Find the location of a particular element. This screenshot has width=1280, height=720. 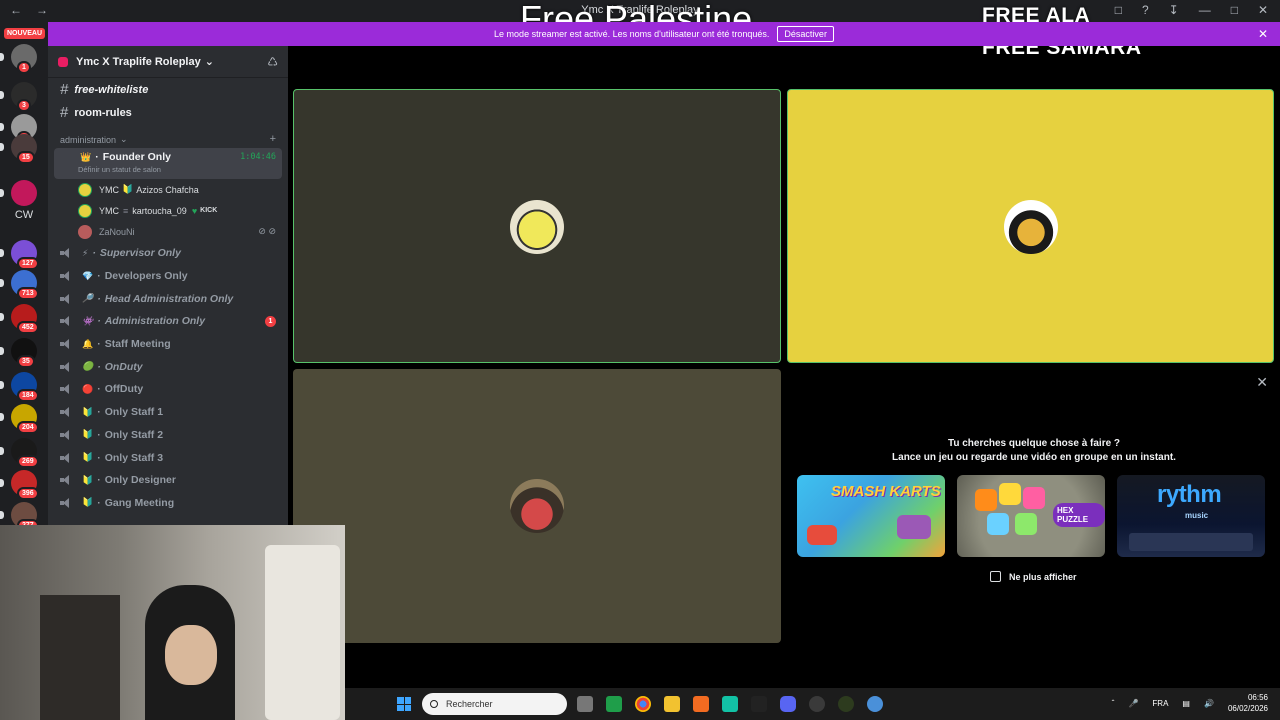

add-channel-icon: + is located at coordinates (273, 139).